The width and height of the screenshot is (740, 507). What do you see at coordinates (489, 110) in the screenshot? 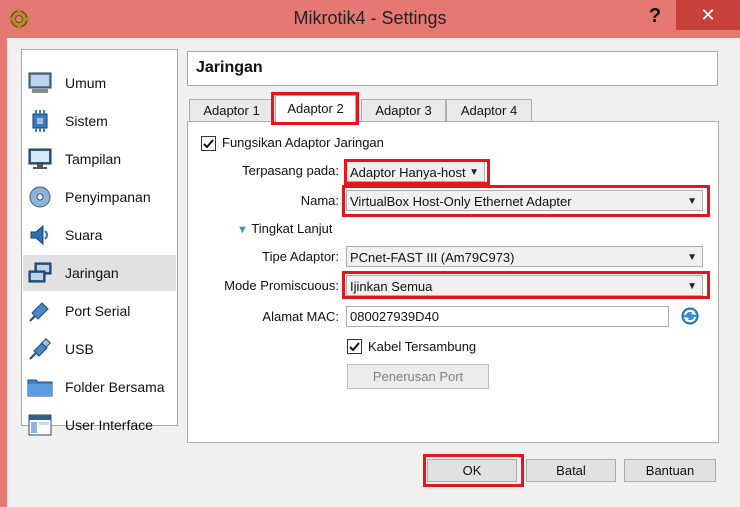
I see `tab-adaptor-4: Adaptor 4` at bounding box center [489, 110].